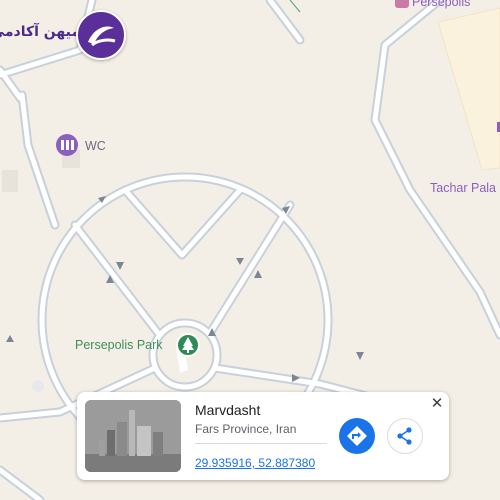 The image size is (500, 500). Describe the element at coordinates (101, 35) in the screenshot. I see `logo-mark-icon` at that location.